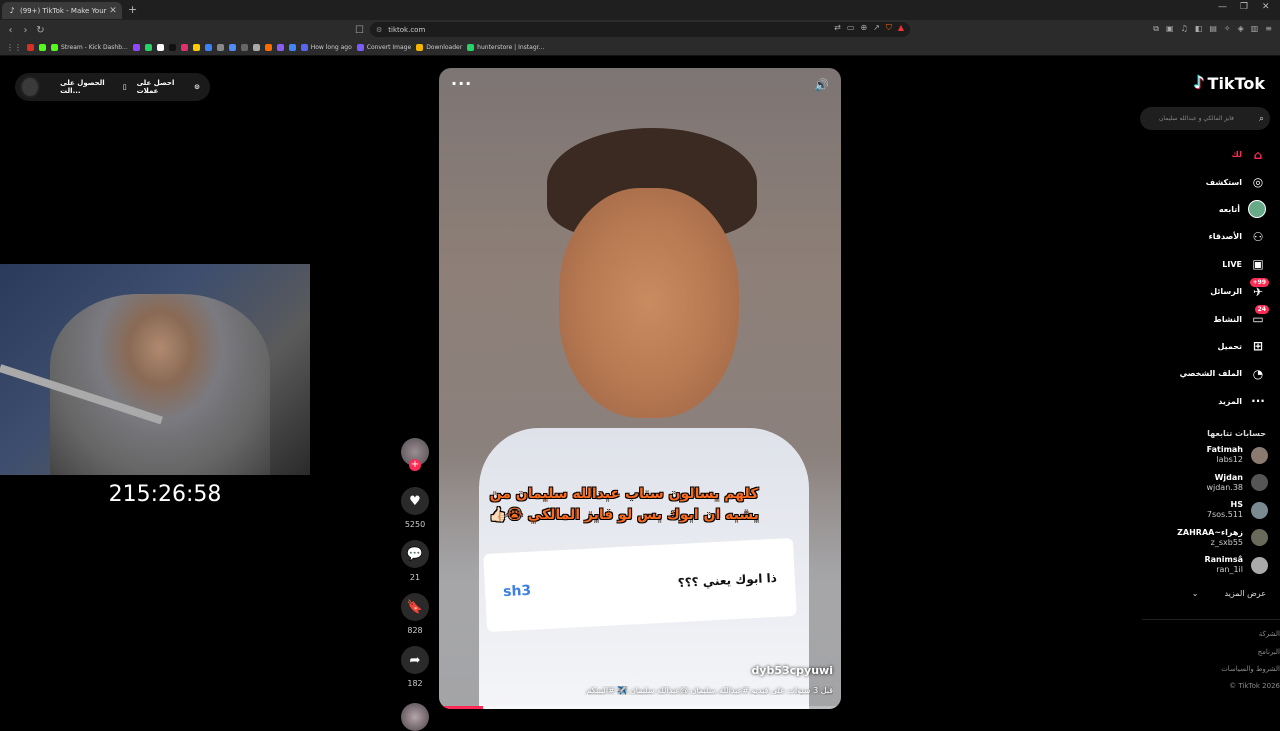 The height and width of the screenshot is (731, 1280). I want to click on creator-avatar: +, so click(415, 454).